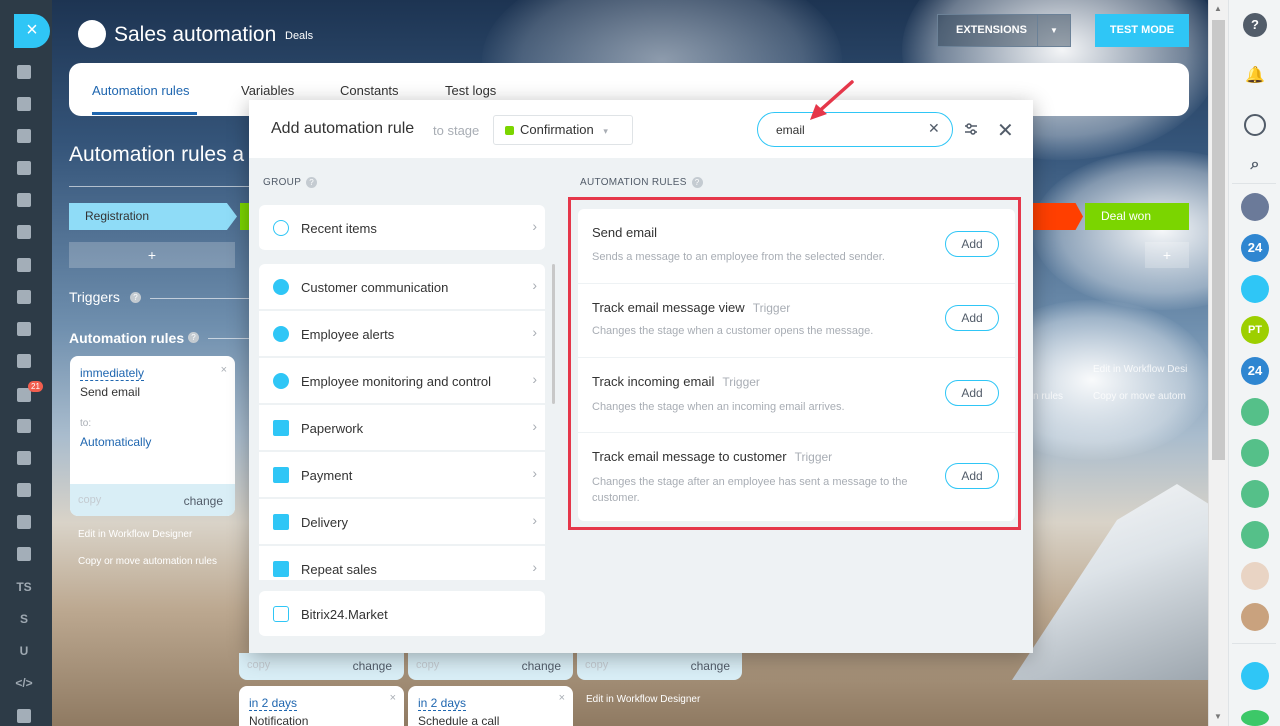  Describe the element at coordinates (24, 490) in the screenshot. I see `contact-card-icon` at that location.